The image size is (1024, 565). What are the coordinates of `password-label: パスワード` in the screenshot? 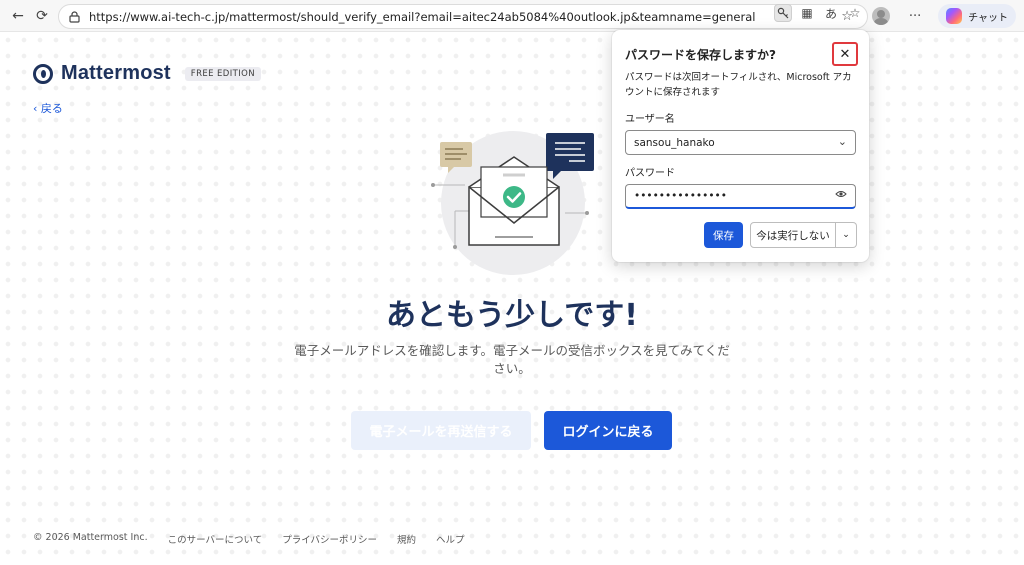 It's located at (650, 173).